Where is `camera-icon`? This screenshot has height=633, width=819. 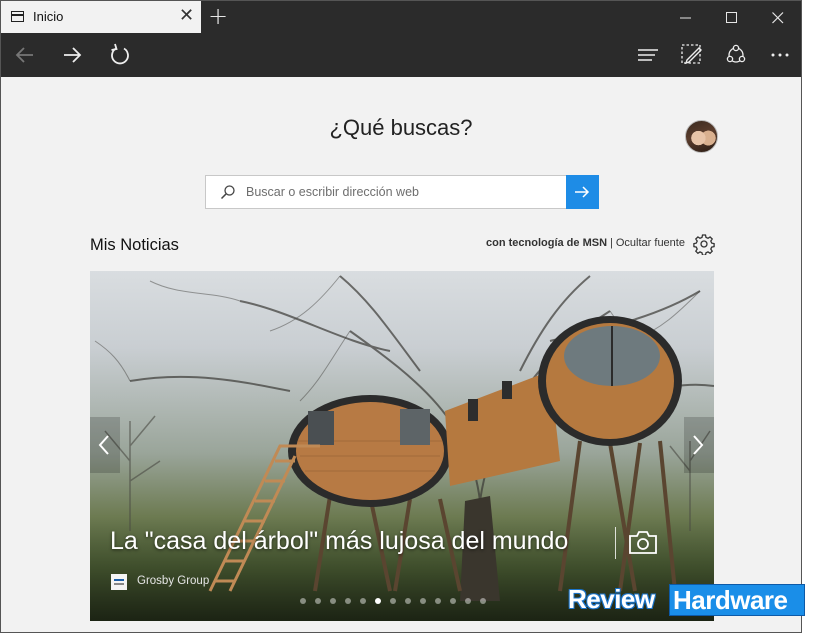
camera-icon is located at coordinates (643, 542).